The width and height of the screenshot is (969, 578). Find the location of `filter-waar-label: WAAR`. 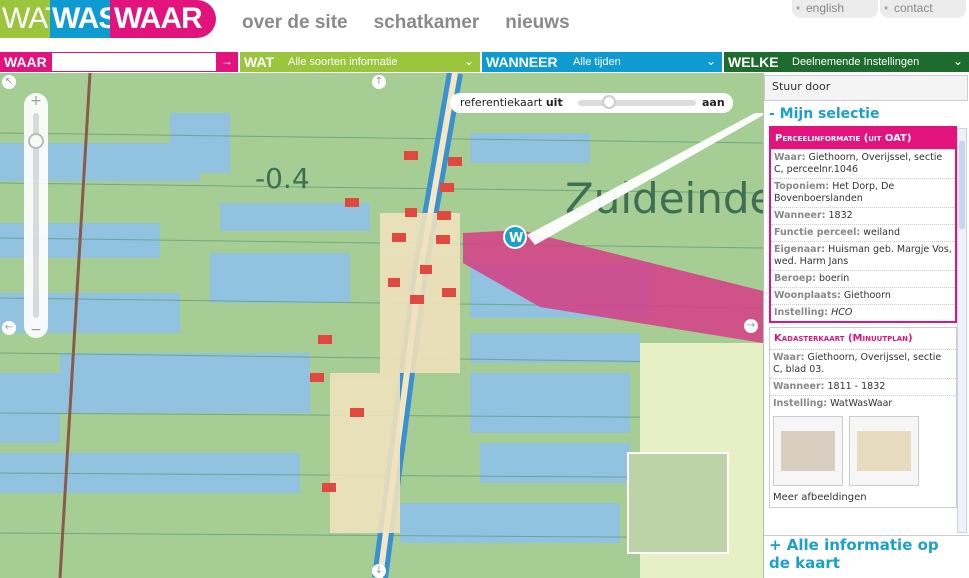

filter-waar-label: WAAR is located at coordinates (25, 62).